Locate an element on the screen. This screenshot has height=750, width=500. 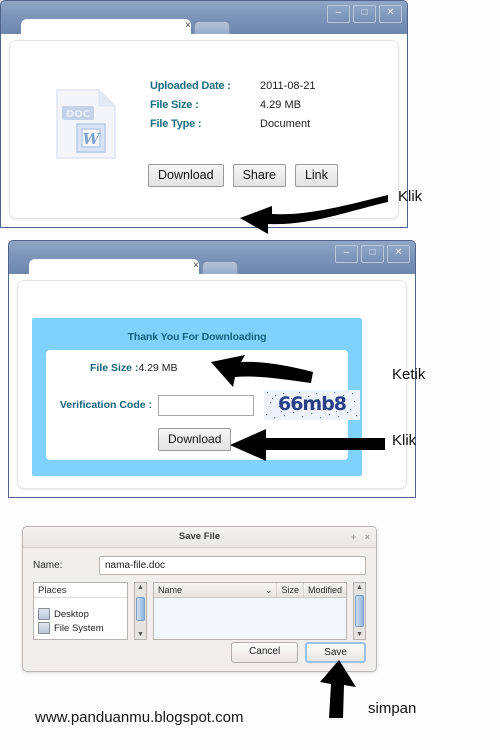
save-dialog-titlebar: Save File + × is located at coordinates (199, 537).